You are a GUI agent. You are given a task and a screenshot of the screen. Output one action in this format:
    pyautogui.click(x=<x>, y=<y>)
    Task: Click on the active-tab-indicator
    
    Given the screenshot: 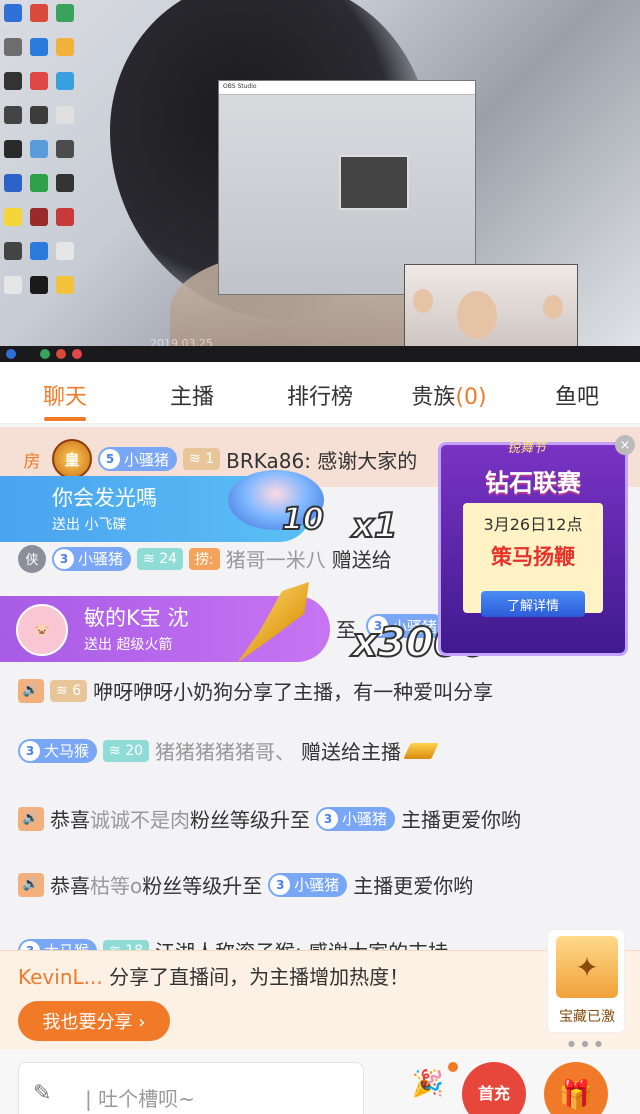 What is the action you would take?
    pyautogui.click(x=65, y=419)
    